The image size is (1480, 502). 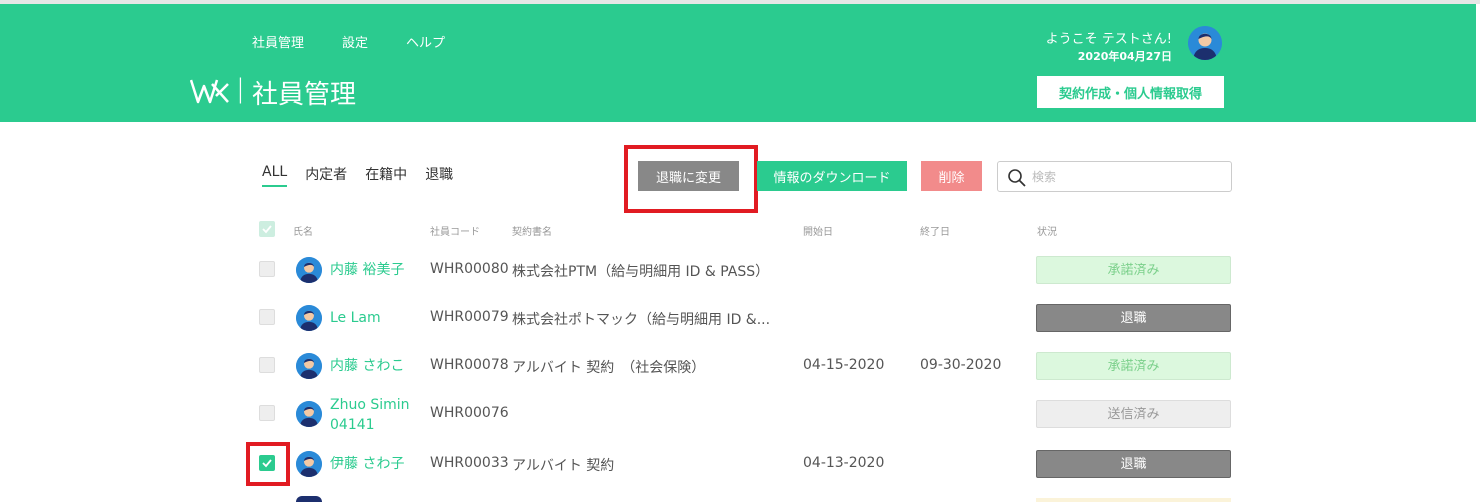 I want to click on status-badge: 送信済み, so click(x=1133, y=414).